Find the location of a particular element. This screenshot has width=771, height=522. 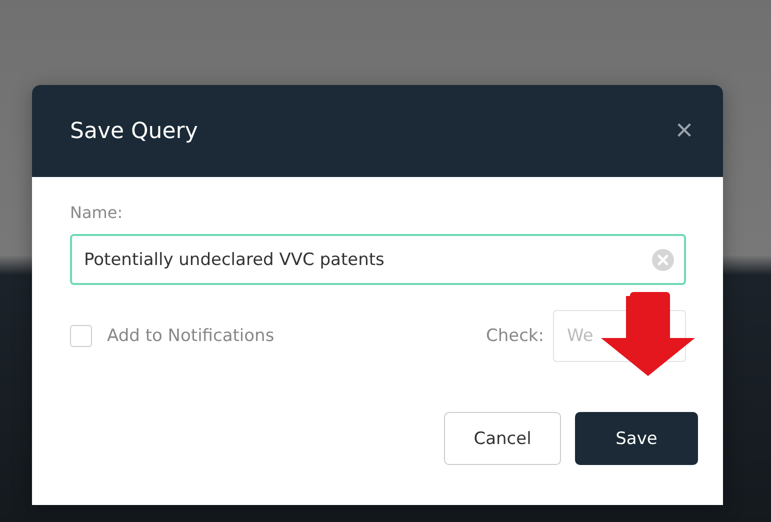

close-button: × is located at coordinates (684, 131).